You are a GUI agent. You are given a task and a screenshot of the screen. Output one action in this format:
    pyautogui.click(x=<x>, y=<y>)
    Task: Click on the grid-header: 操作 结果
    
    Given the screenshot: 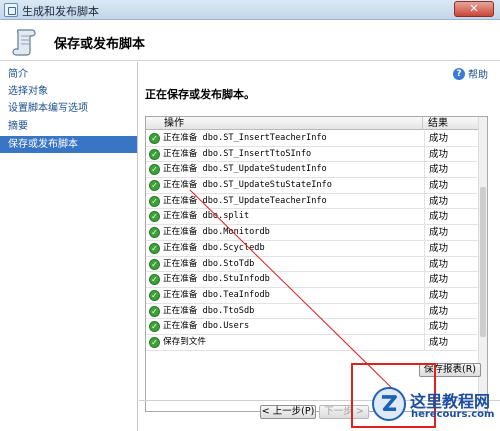 What is the action you would take?
    pyautogui.click(x=312, y=123)
    